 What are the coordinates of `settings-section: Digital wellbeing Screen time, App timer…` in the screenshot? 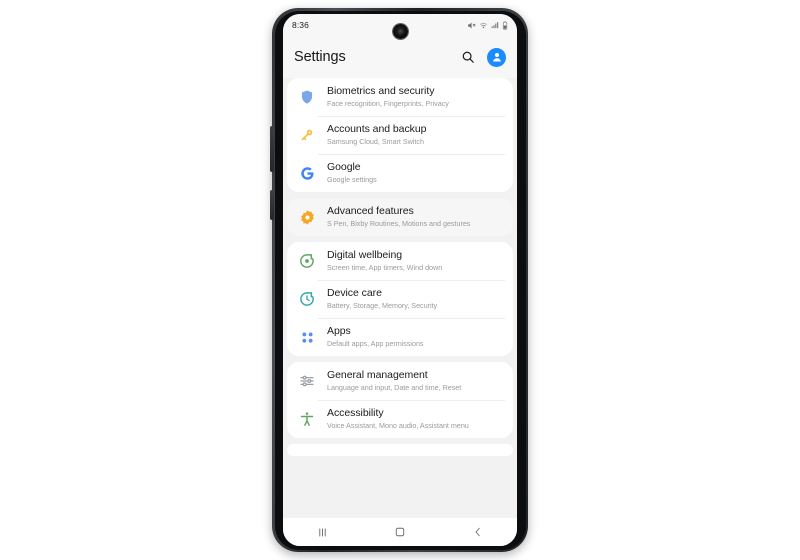 It's located at (400, 299).